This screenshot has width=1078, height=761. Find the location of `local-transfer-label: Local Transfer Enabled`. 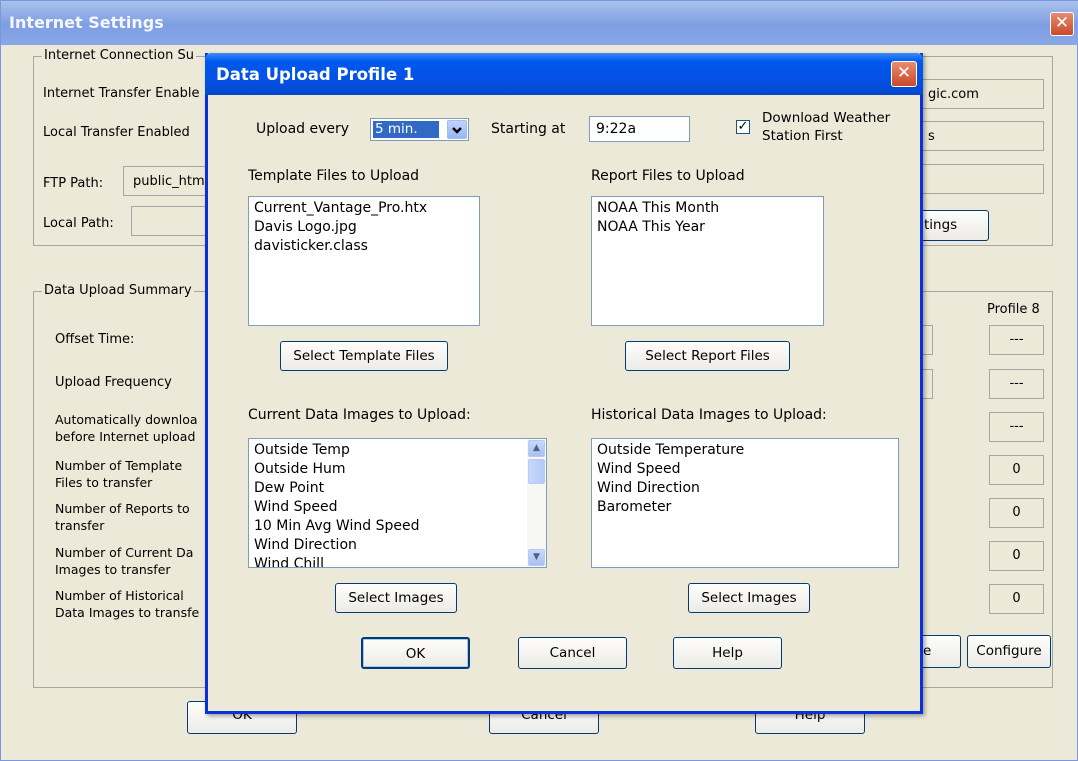

local-transfer-label: Local Transfer Enabled is located at coordinates (116, 132).